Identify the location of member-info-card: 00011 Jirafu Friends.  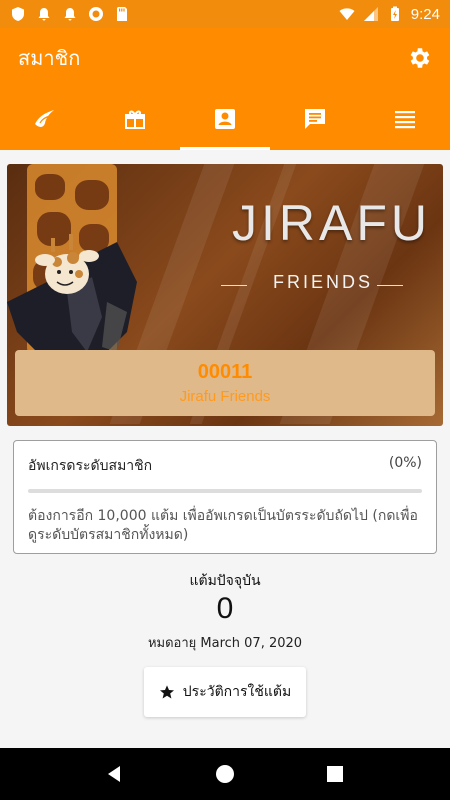
(225, 383).